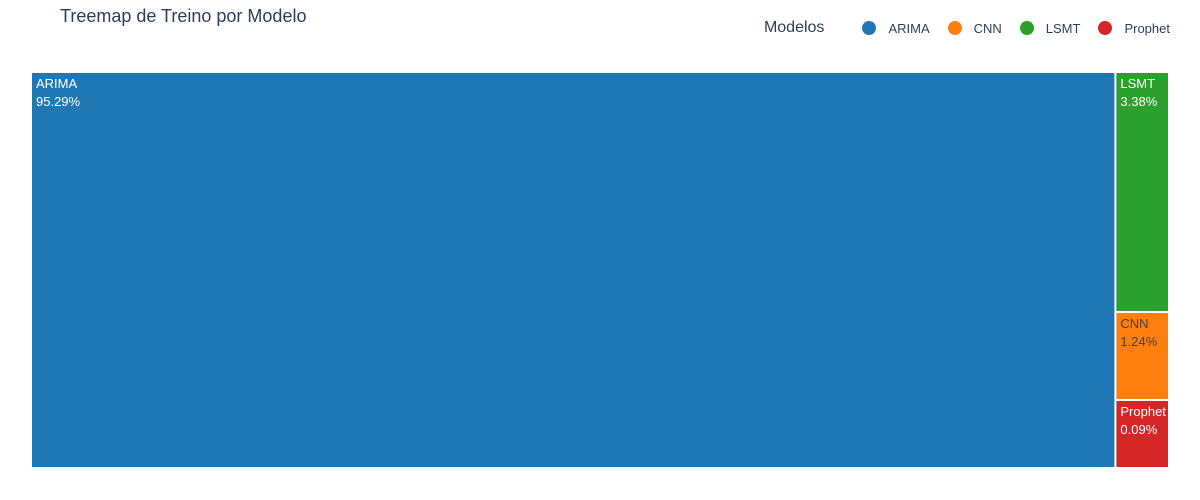  What do you see at coordinates (1138, 429) in the screenshot?
I see `tile-percent-prophet: 0.09%` at bounding box center [1138, 429].